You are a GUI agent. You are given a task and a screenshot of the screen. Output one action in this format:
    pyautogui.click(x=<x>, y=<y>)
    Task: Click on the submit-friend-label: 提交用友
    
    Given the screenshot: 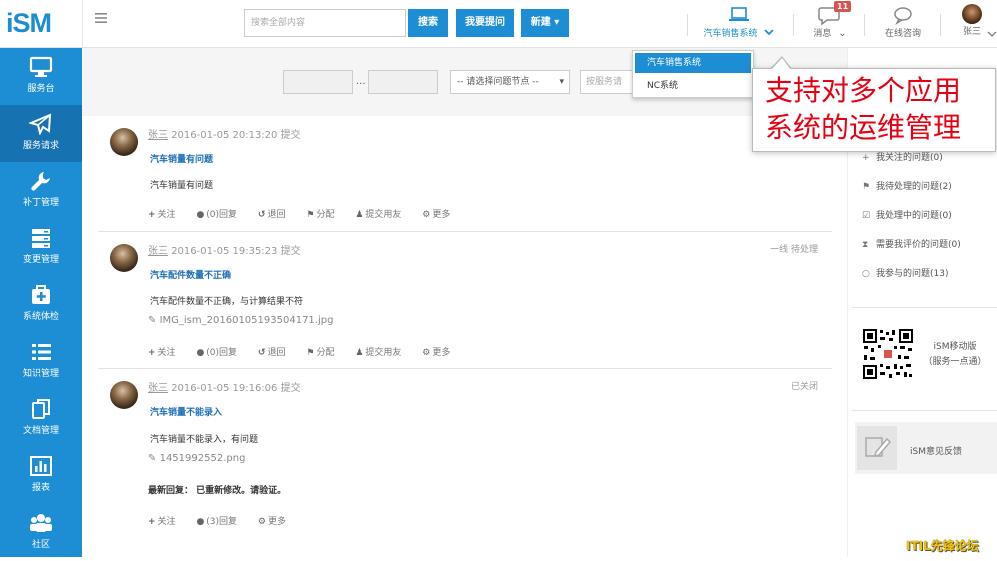 What is the action you would take?
    pyautogui.click(x=383, y=215)
    